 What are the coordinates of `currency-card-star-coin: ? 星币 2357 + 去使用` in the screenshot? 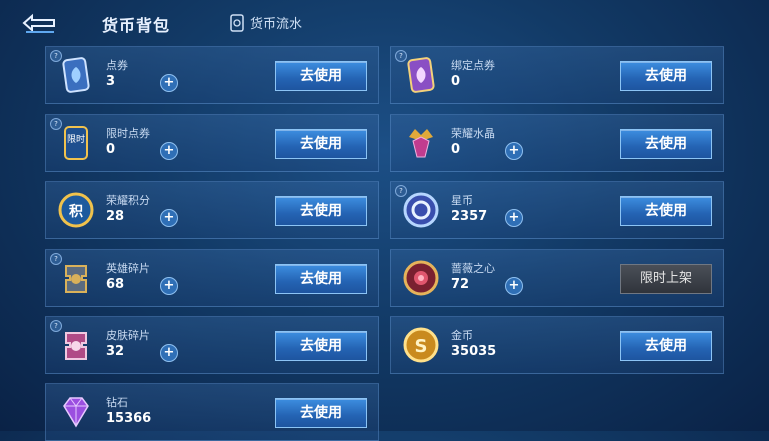 It's located at (557, 210).